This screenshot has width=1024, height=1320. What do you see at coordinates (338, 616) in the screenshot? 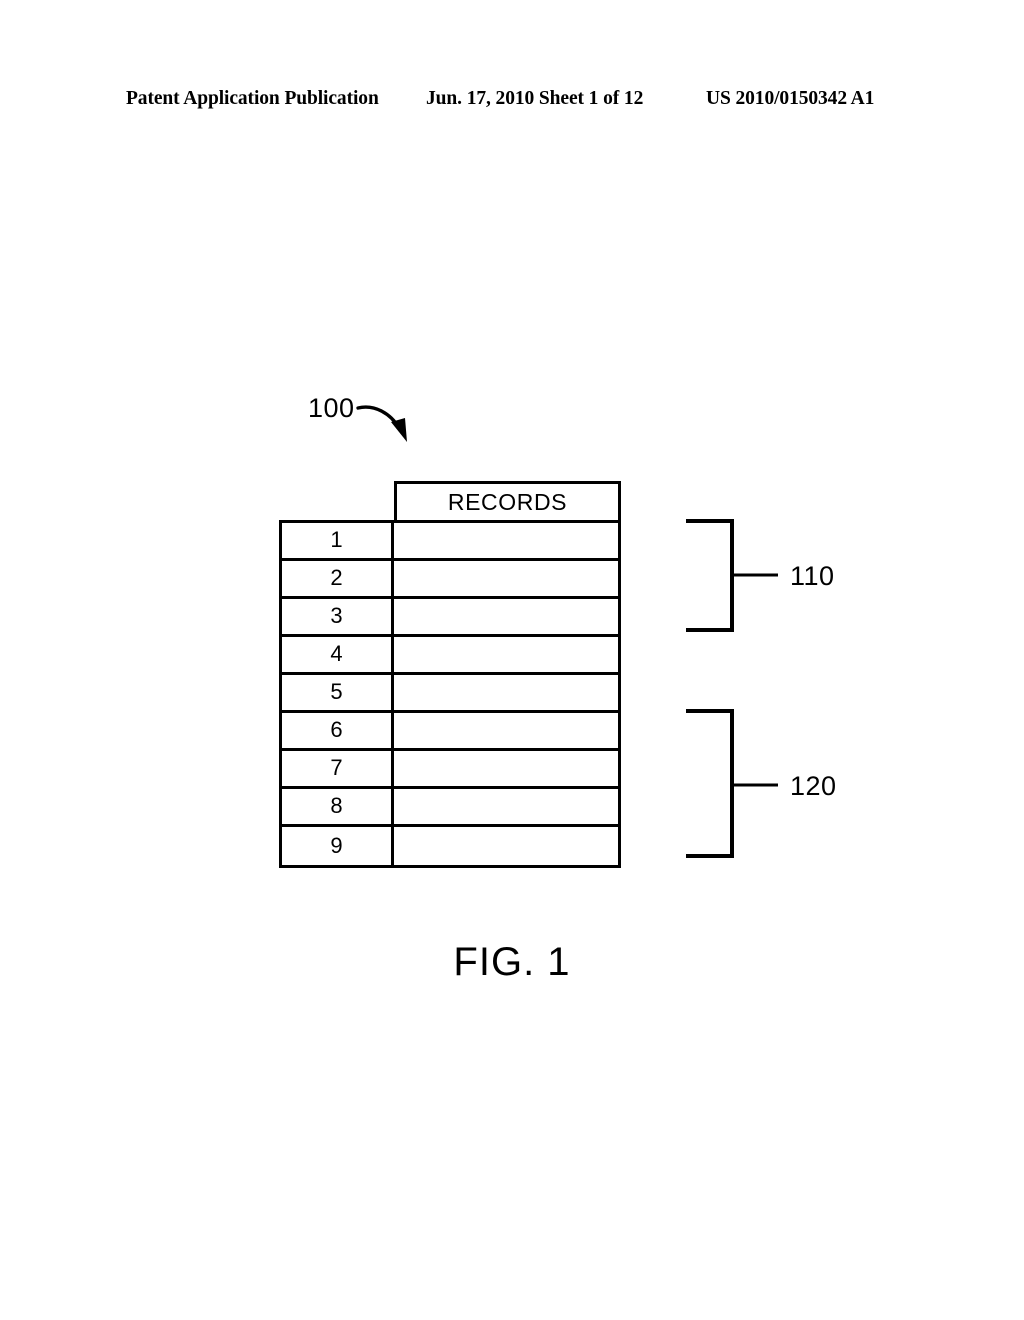
I see `row-number-cell: 3` at bounding box center [338, 616].